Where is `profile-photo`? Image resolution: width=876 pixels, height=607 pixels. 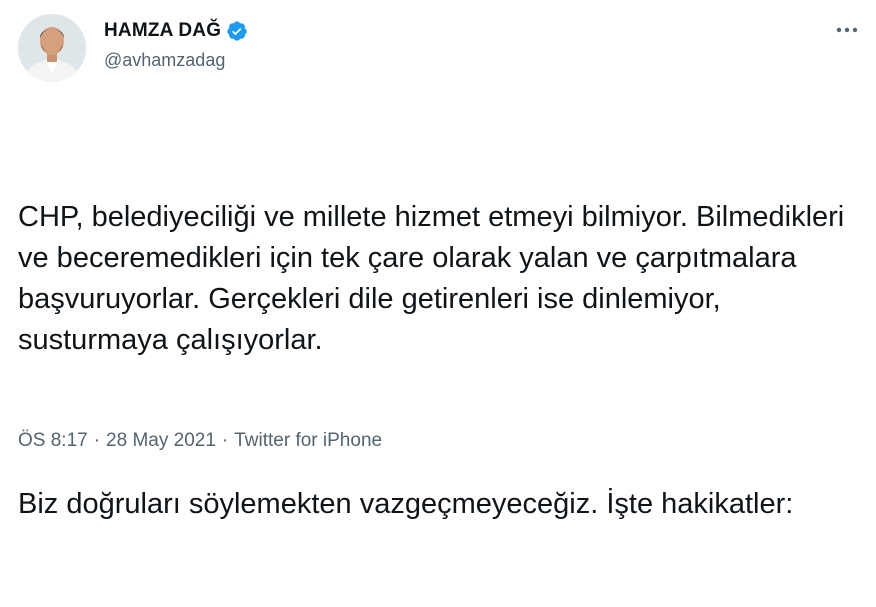 profile-photo is located at coordinates (52, 48).